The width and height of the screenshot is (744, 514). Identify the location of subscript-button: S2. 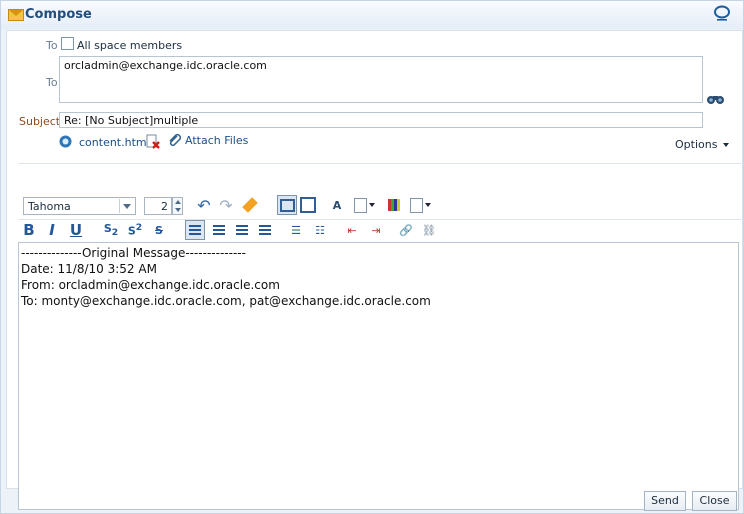
(111, 230).